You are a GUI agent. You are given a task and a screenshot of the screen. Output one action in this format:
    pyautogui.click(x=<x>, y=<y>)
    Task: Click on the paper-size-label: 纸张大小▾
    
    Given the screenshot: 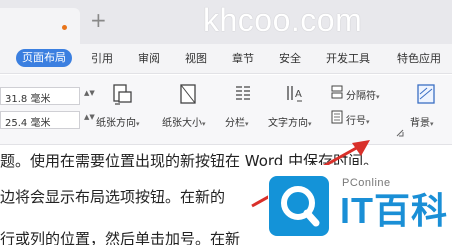 What is the action you would take?
    pyautogui.click(x=184, y=123)
    